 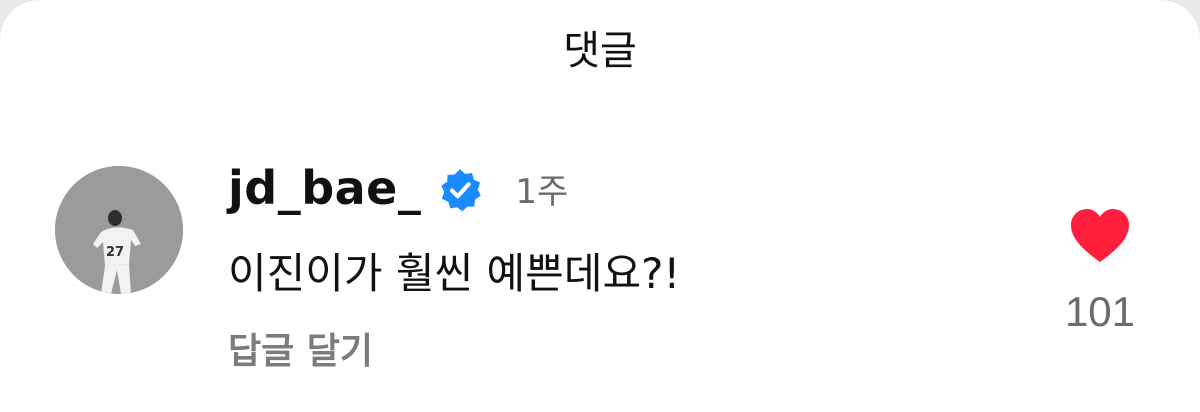 I want to click on comment-header: jd_bae_ 1주, so click(x=398, y=188).